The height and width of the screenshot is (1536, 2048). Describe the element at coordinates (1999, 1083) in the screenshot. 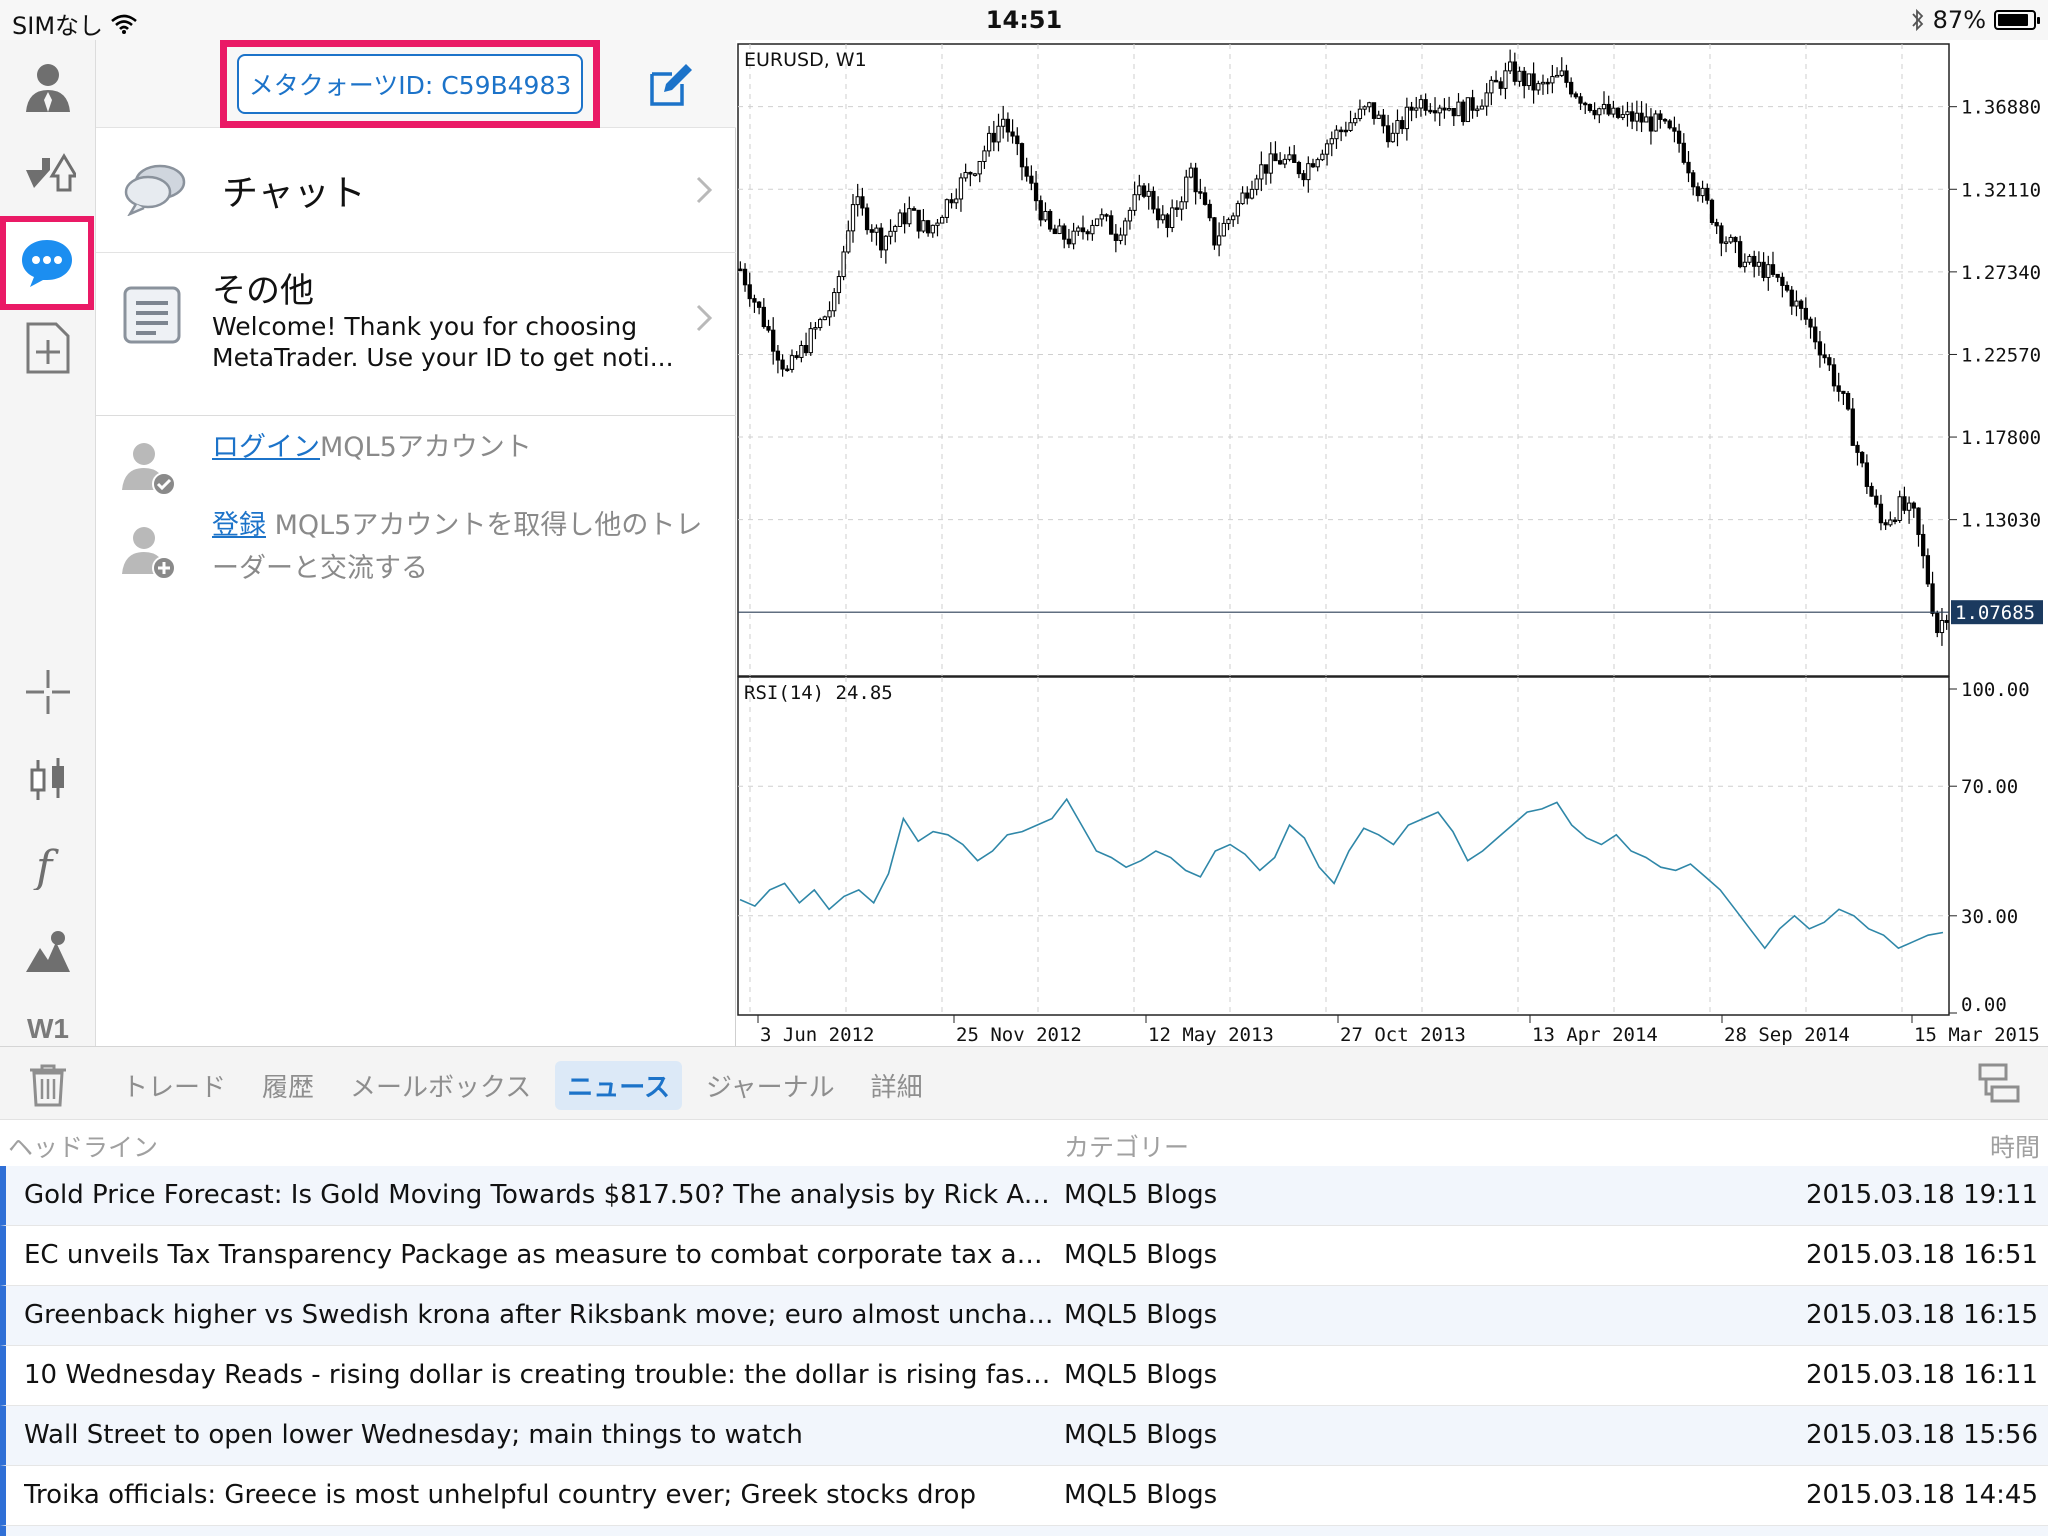

I see `layout-icon` at that location.